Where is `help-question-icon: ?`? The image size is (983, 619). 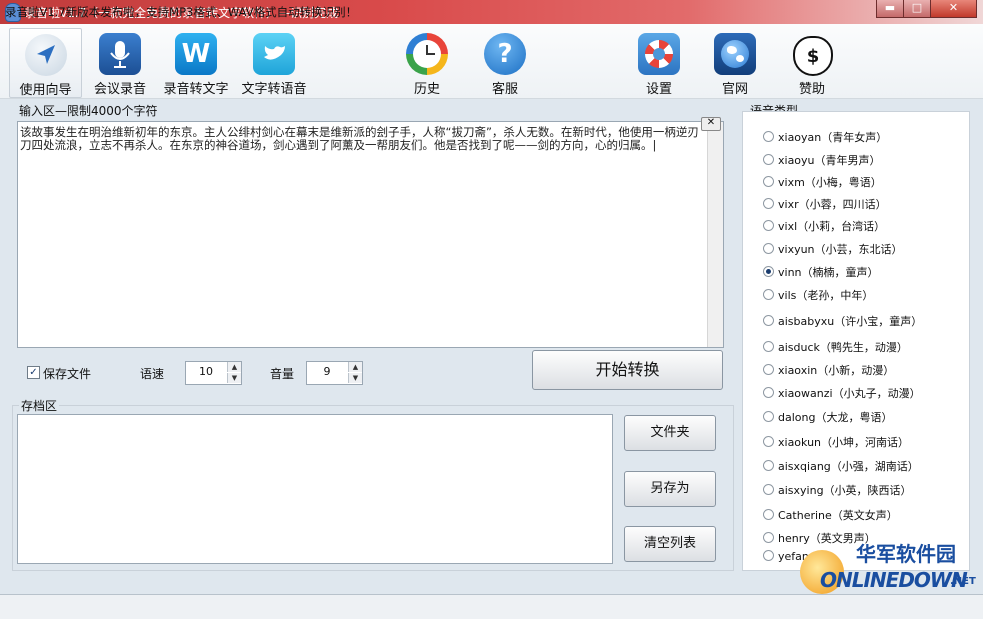 help-question-icon: ? is located at coordinates (505, 54).